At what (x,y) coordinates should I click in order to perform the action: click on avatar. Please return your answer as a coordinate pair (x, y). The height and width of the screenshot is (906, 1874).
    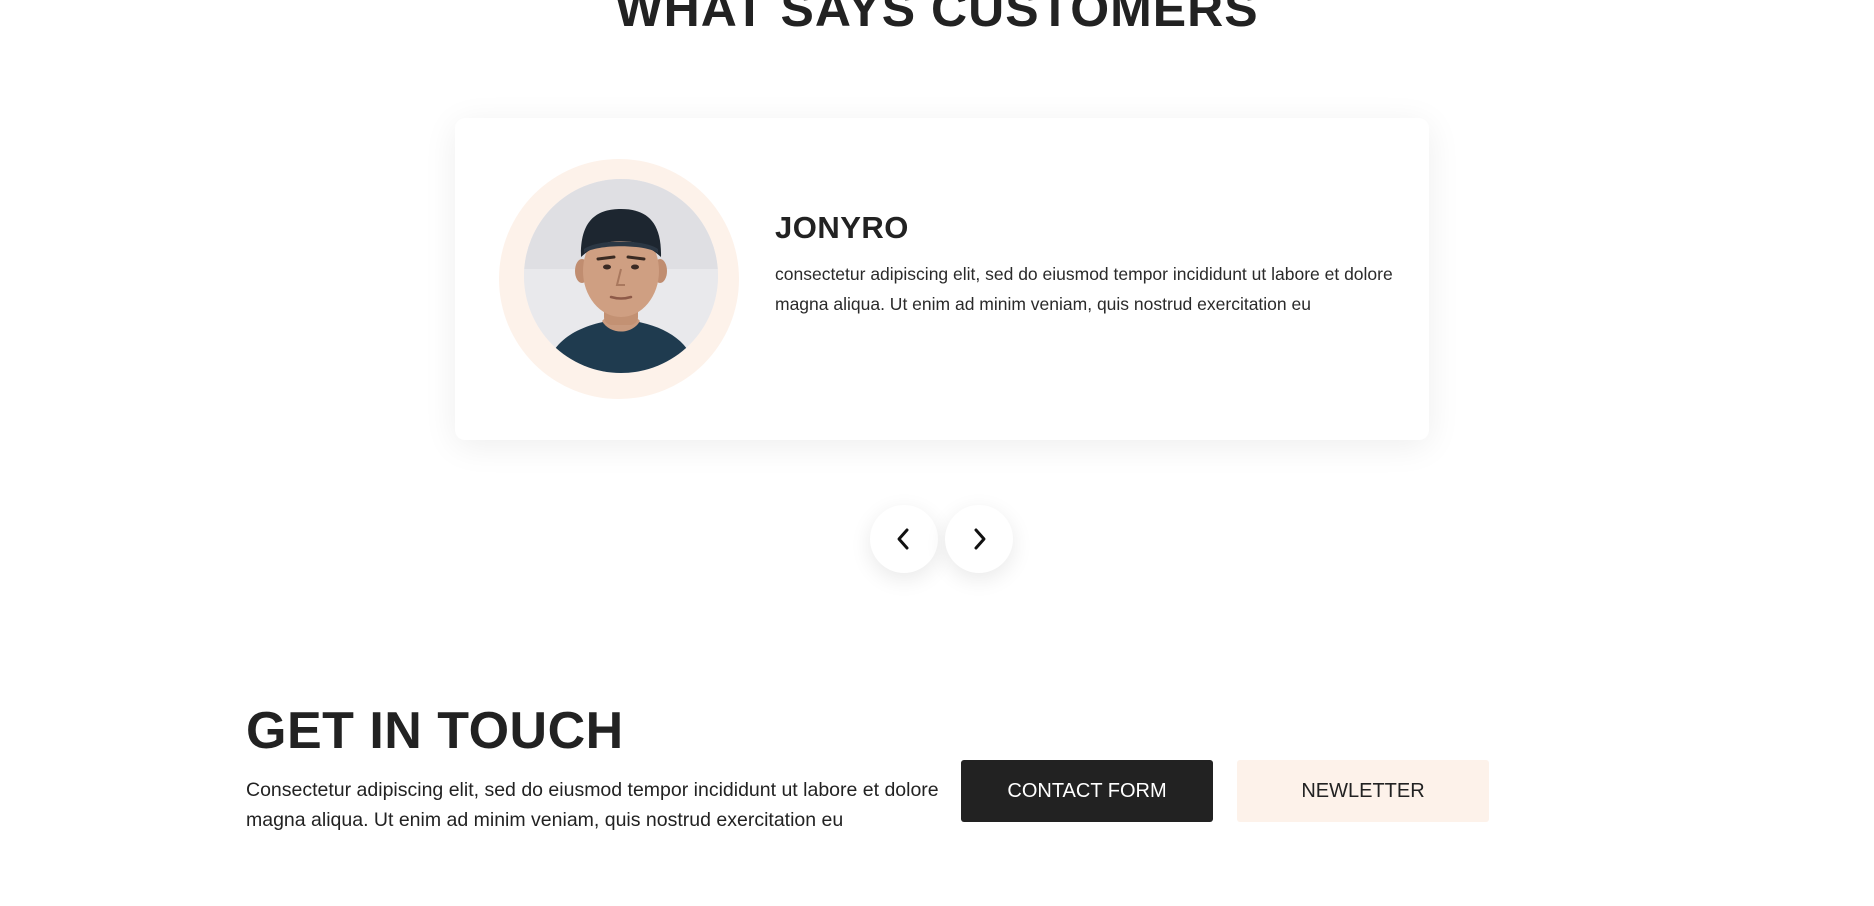
    Looking at the image, I should click on (621, 276).